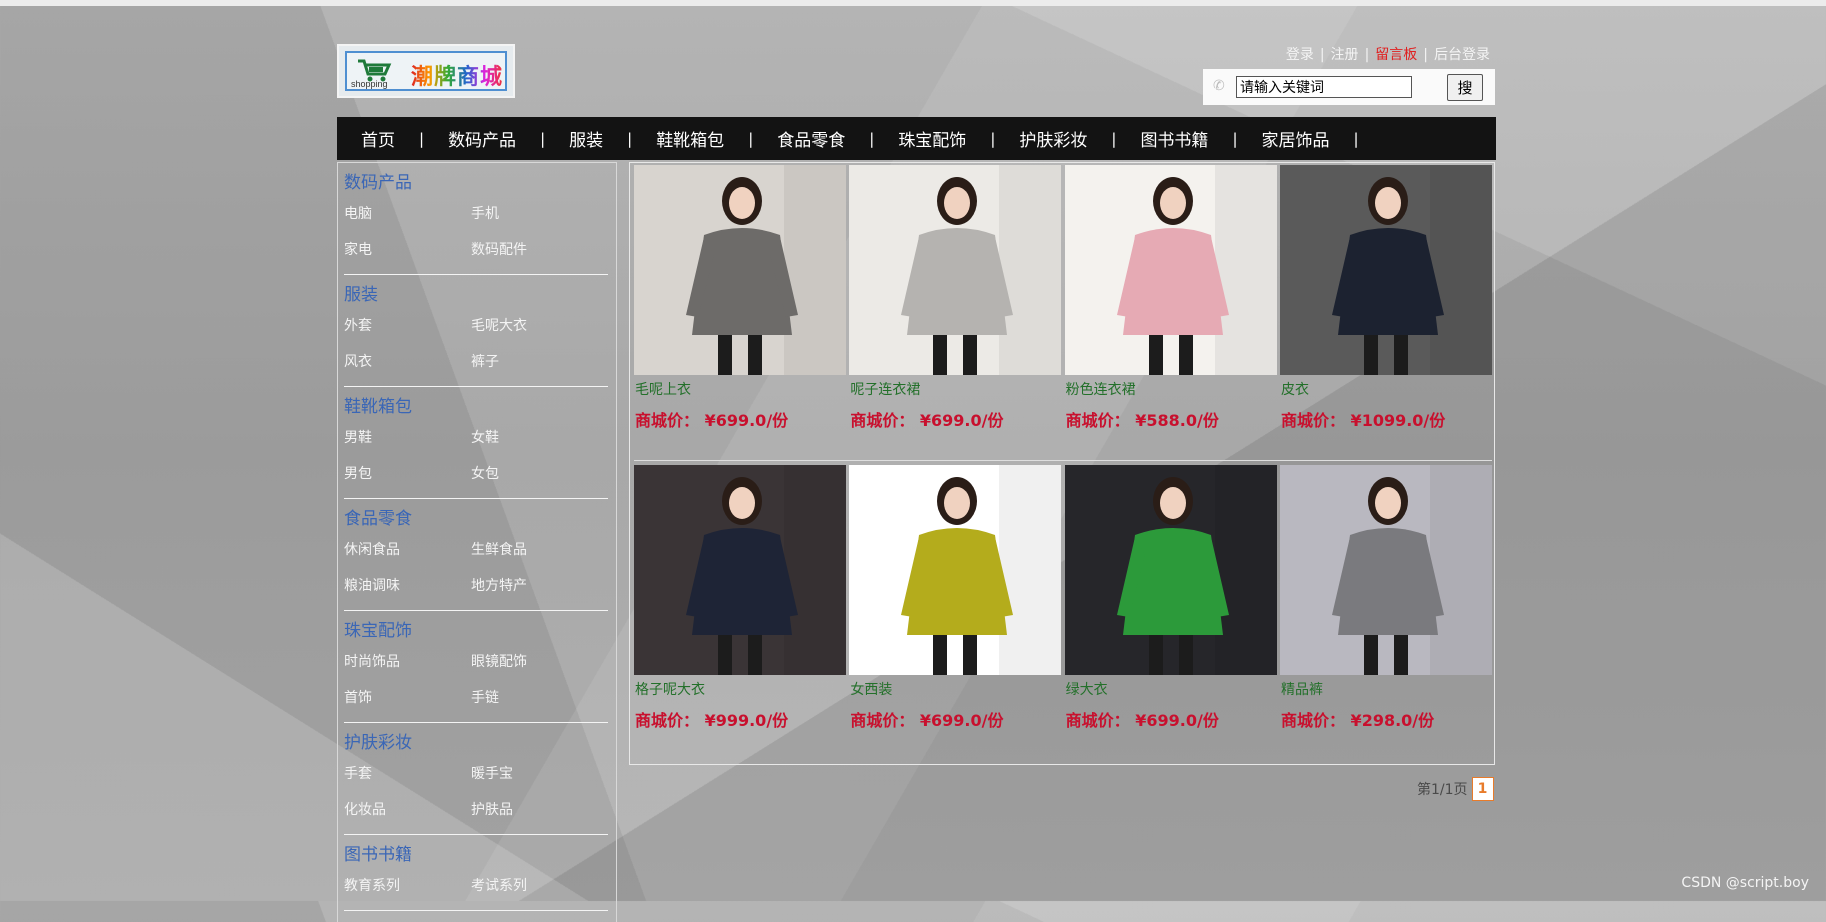 This screenshot has height=922, width=1826. What do you see at coordinates (1101, 389) in the screenshot?
I see `product-name: 粉色连衣裙` at bounding box center [1101, 389].